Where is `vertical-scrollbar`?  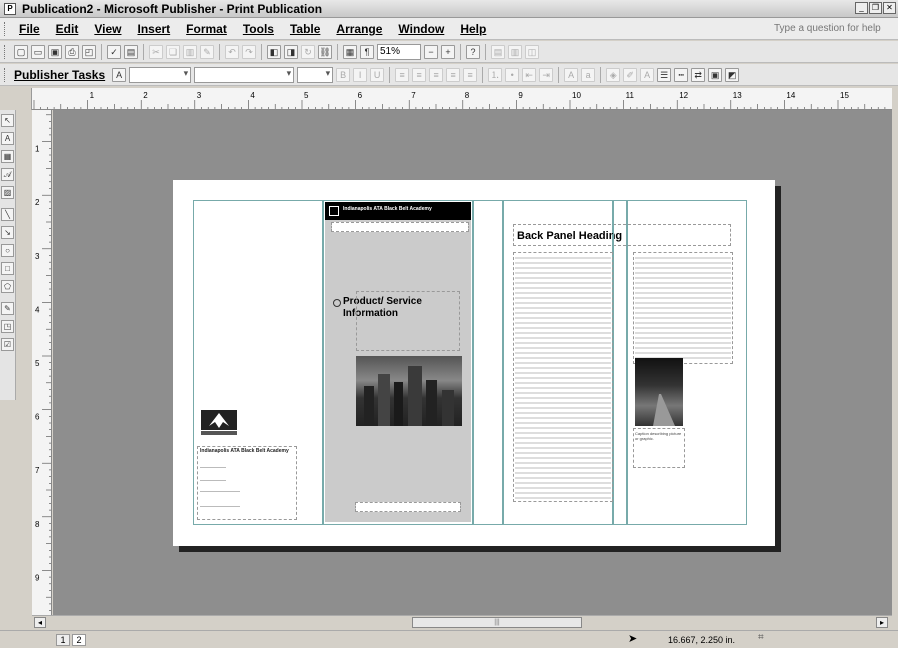
vertical-scrollbar is located at coordinates (895, 351).